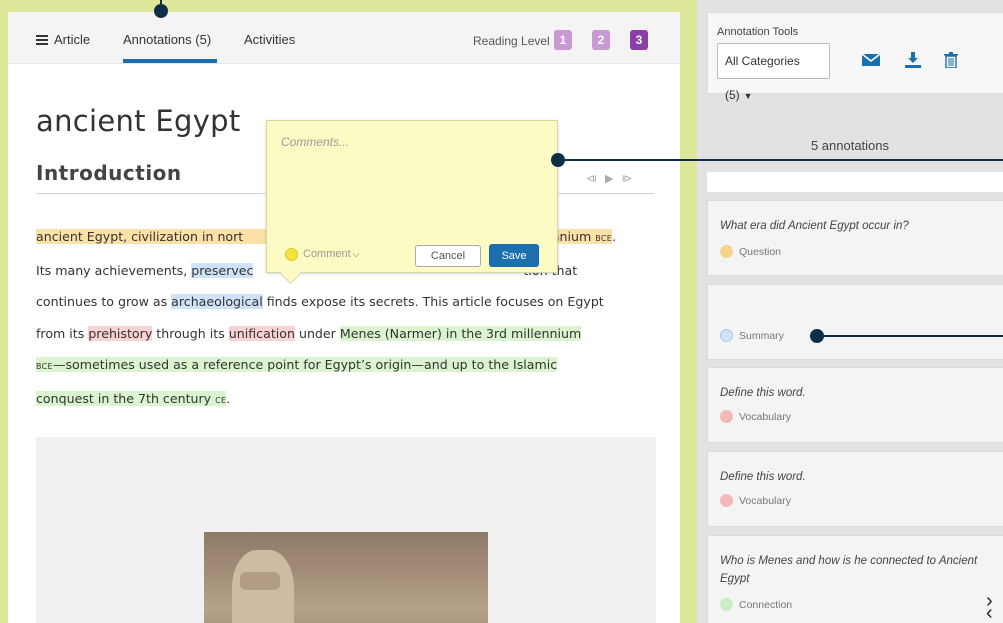 This screenshot has height=623, width=1003. I want to click on comment-popup: Comment⌵ Cancel Save, so click(412, 196).